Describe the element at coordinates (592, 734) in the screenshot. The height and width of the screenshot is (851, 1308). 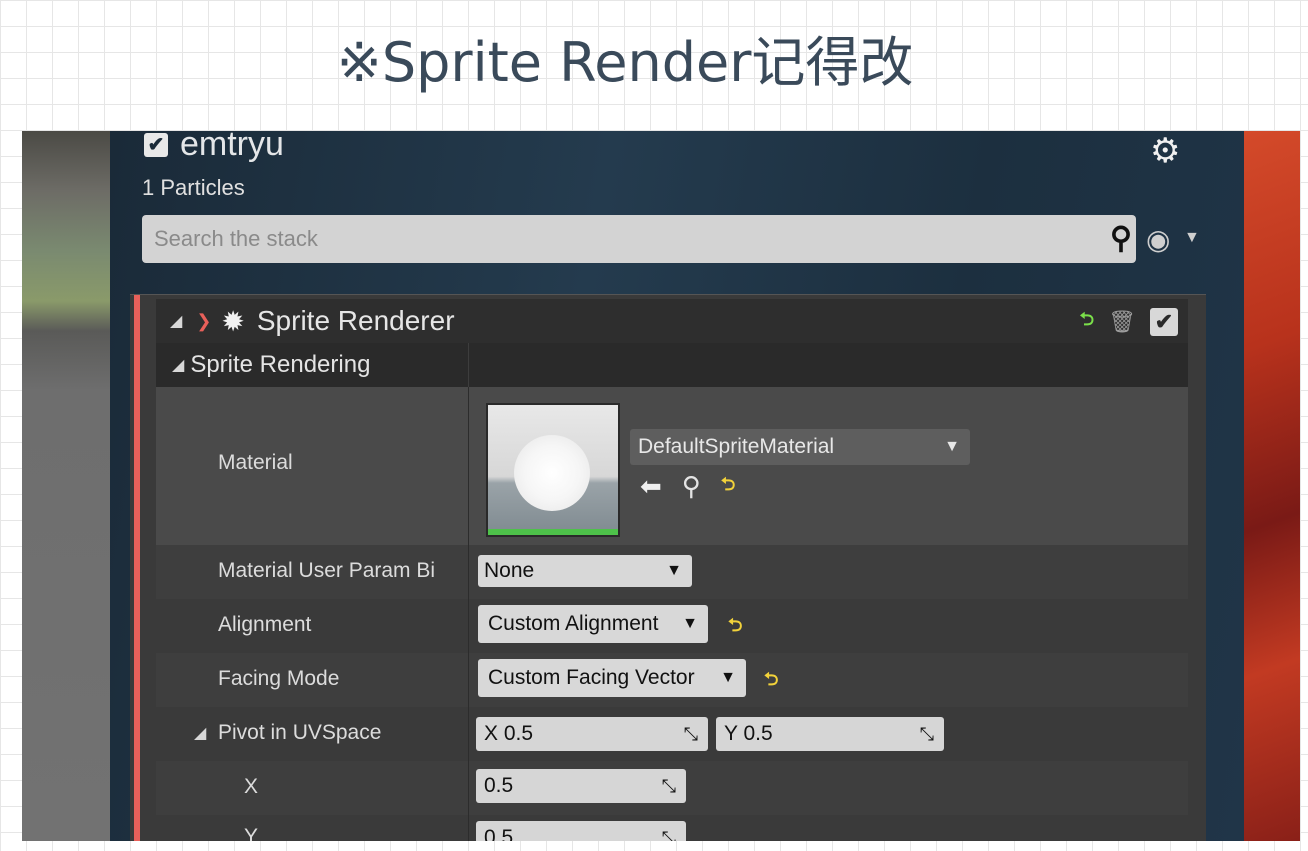
I see `pivot-x-field: X 0.5 ⤡` at that location.